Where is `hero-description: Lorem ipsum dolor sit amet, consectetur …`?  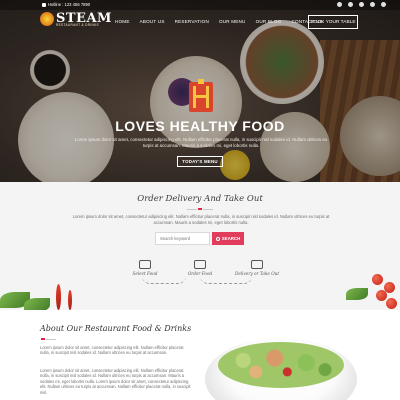
hero-description: Lorem ipsum dolor sit amet, consectetur … is located at coordinates (201, 142).